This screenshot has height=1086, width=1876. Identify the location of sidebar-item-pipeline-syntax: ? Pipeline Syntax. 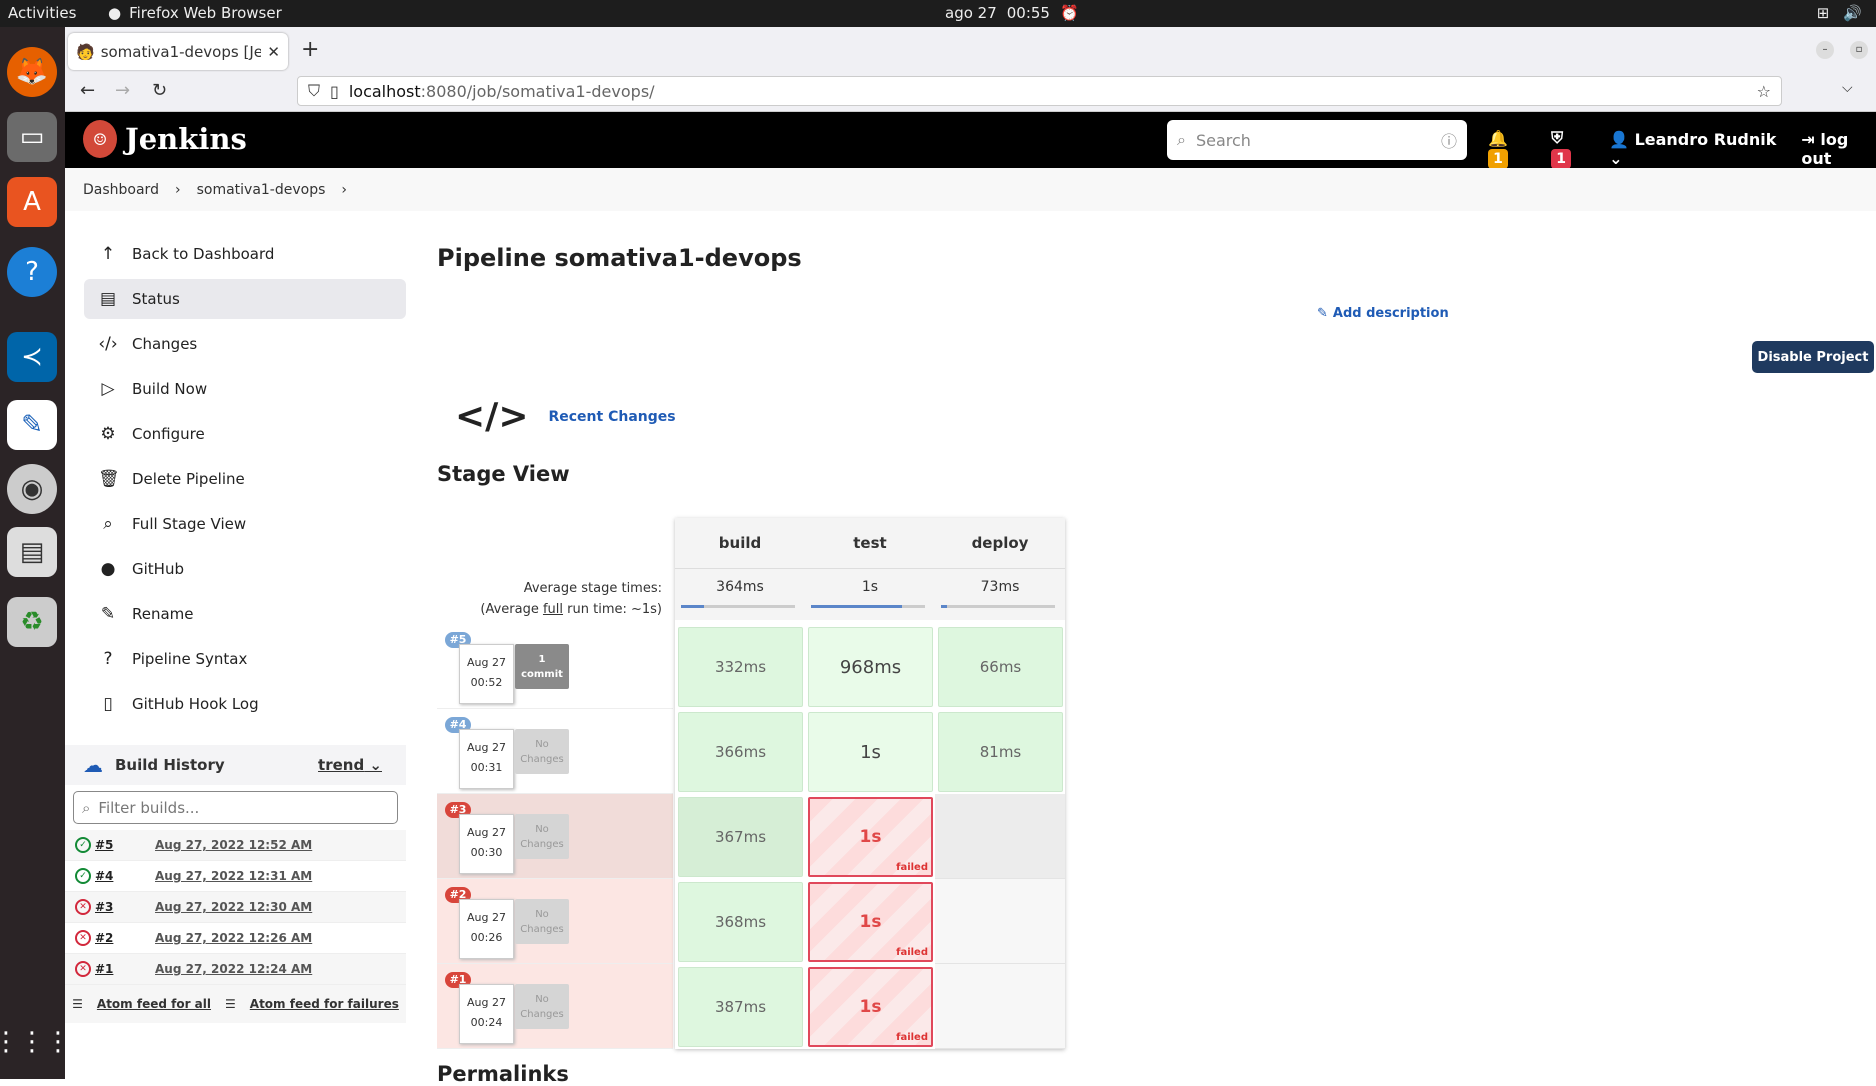
(245, 659).